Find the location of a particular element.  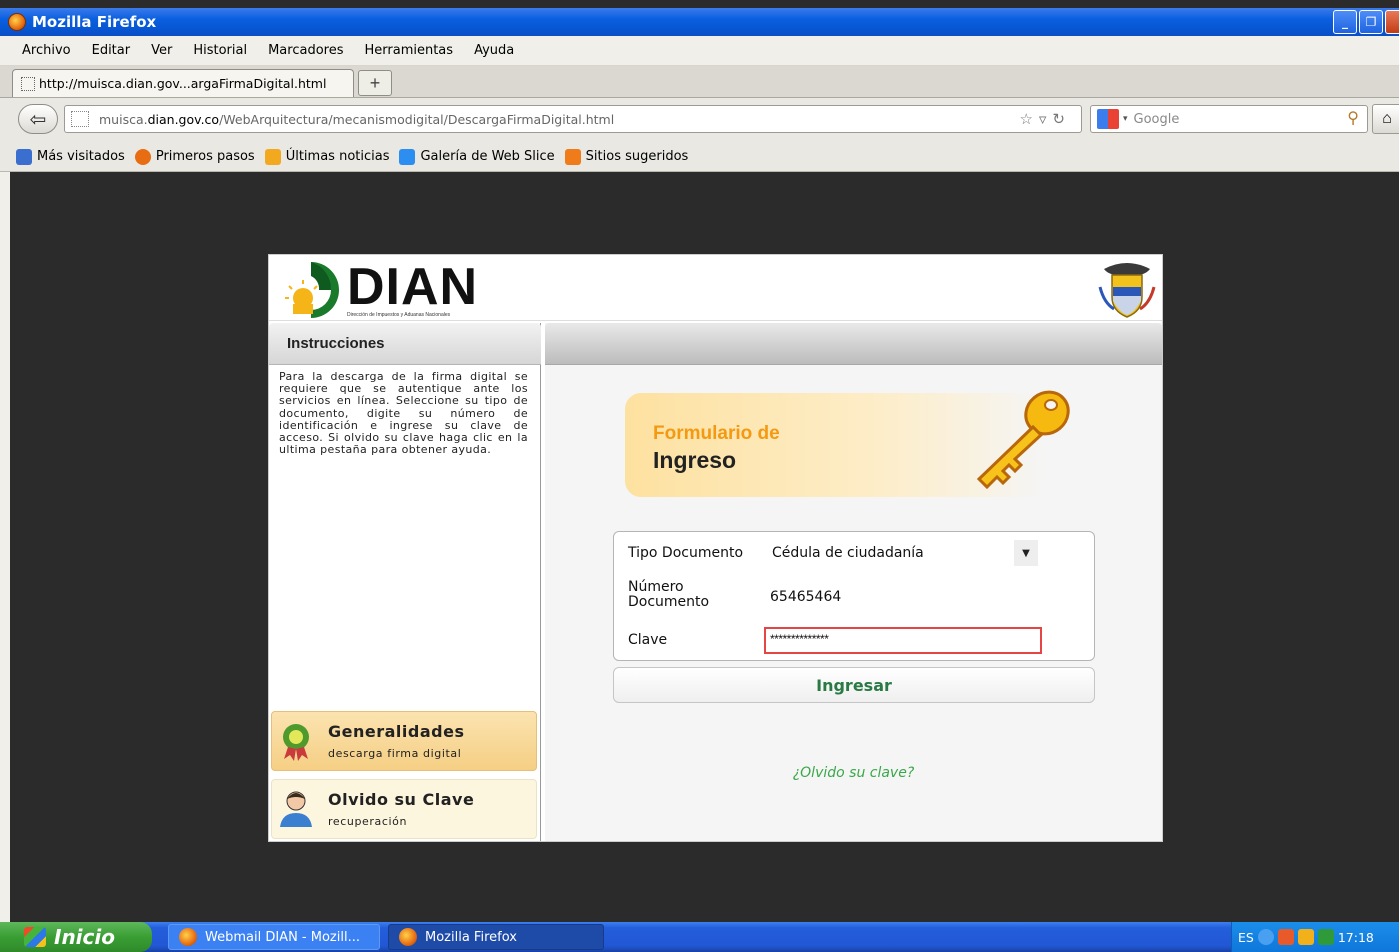

menu-marcadores: Marcadores is located at coordinates (305, 50).